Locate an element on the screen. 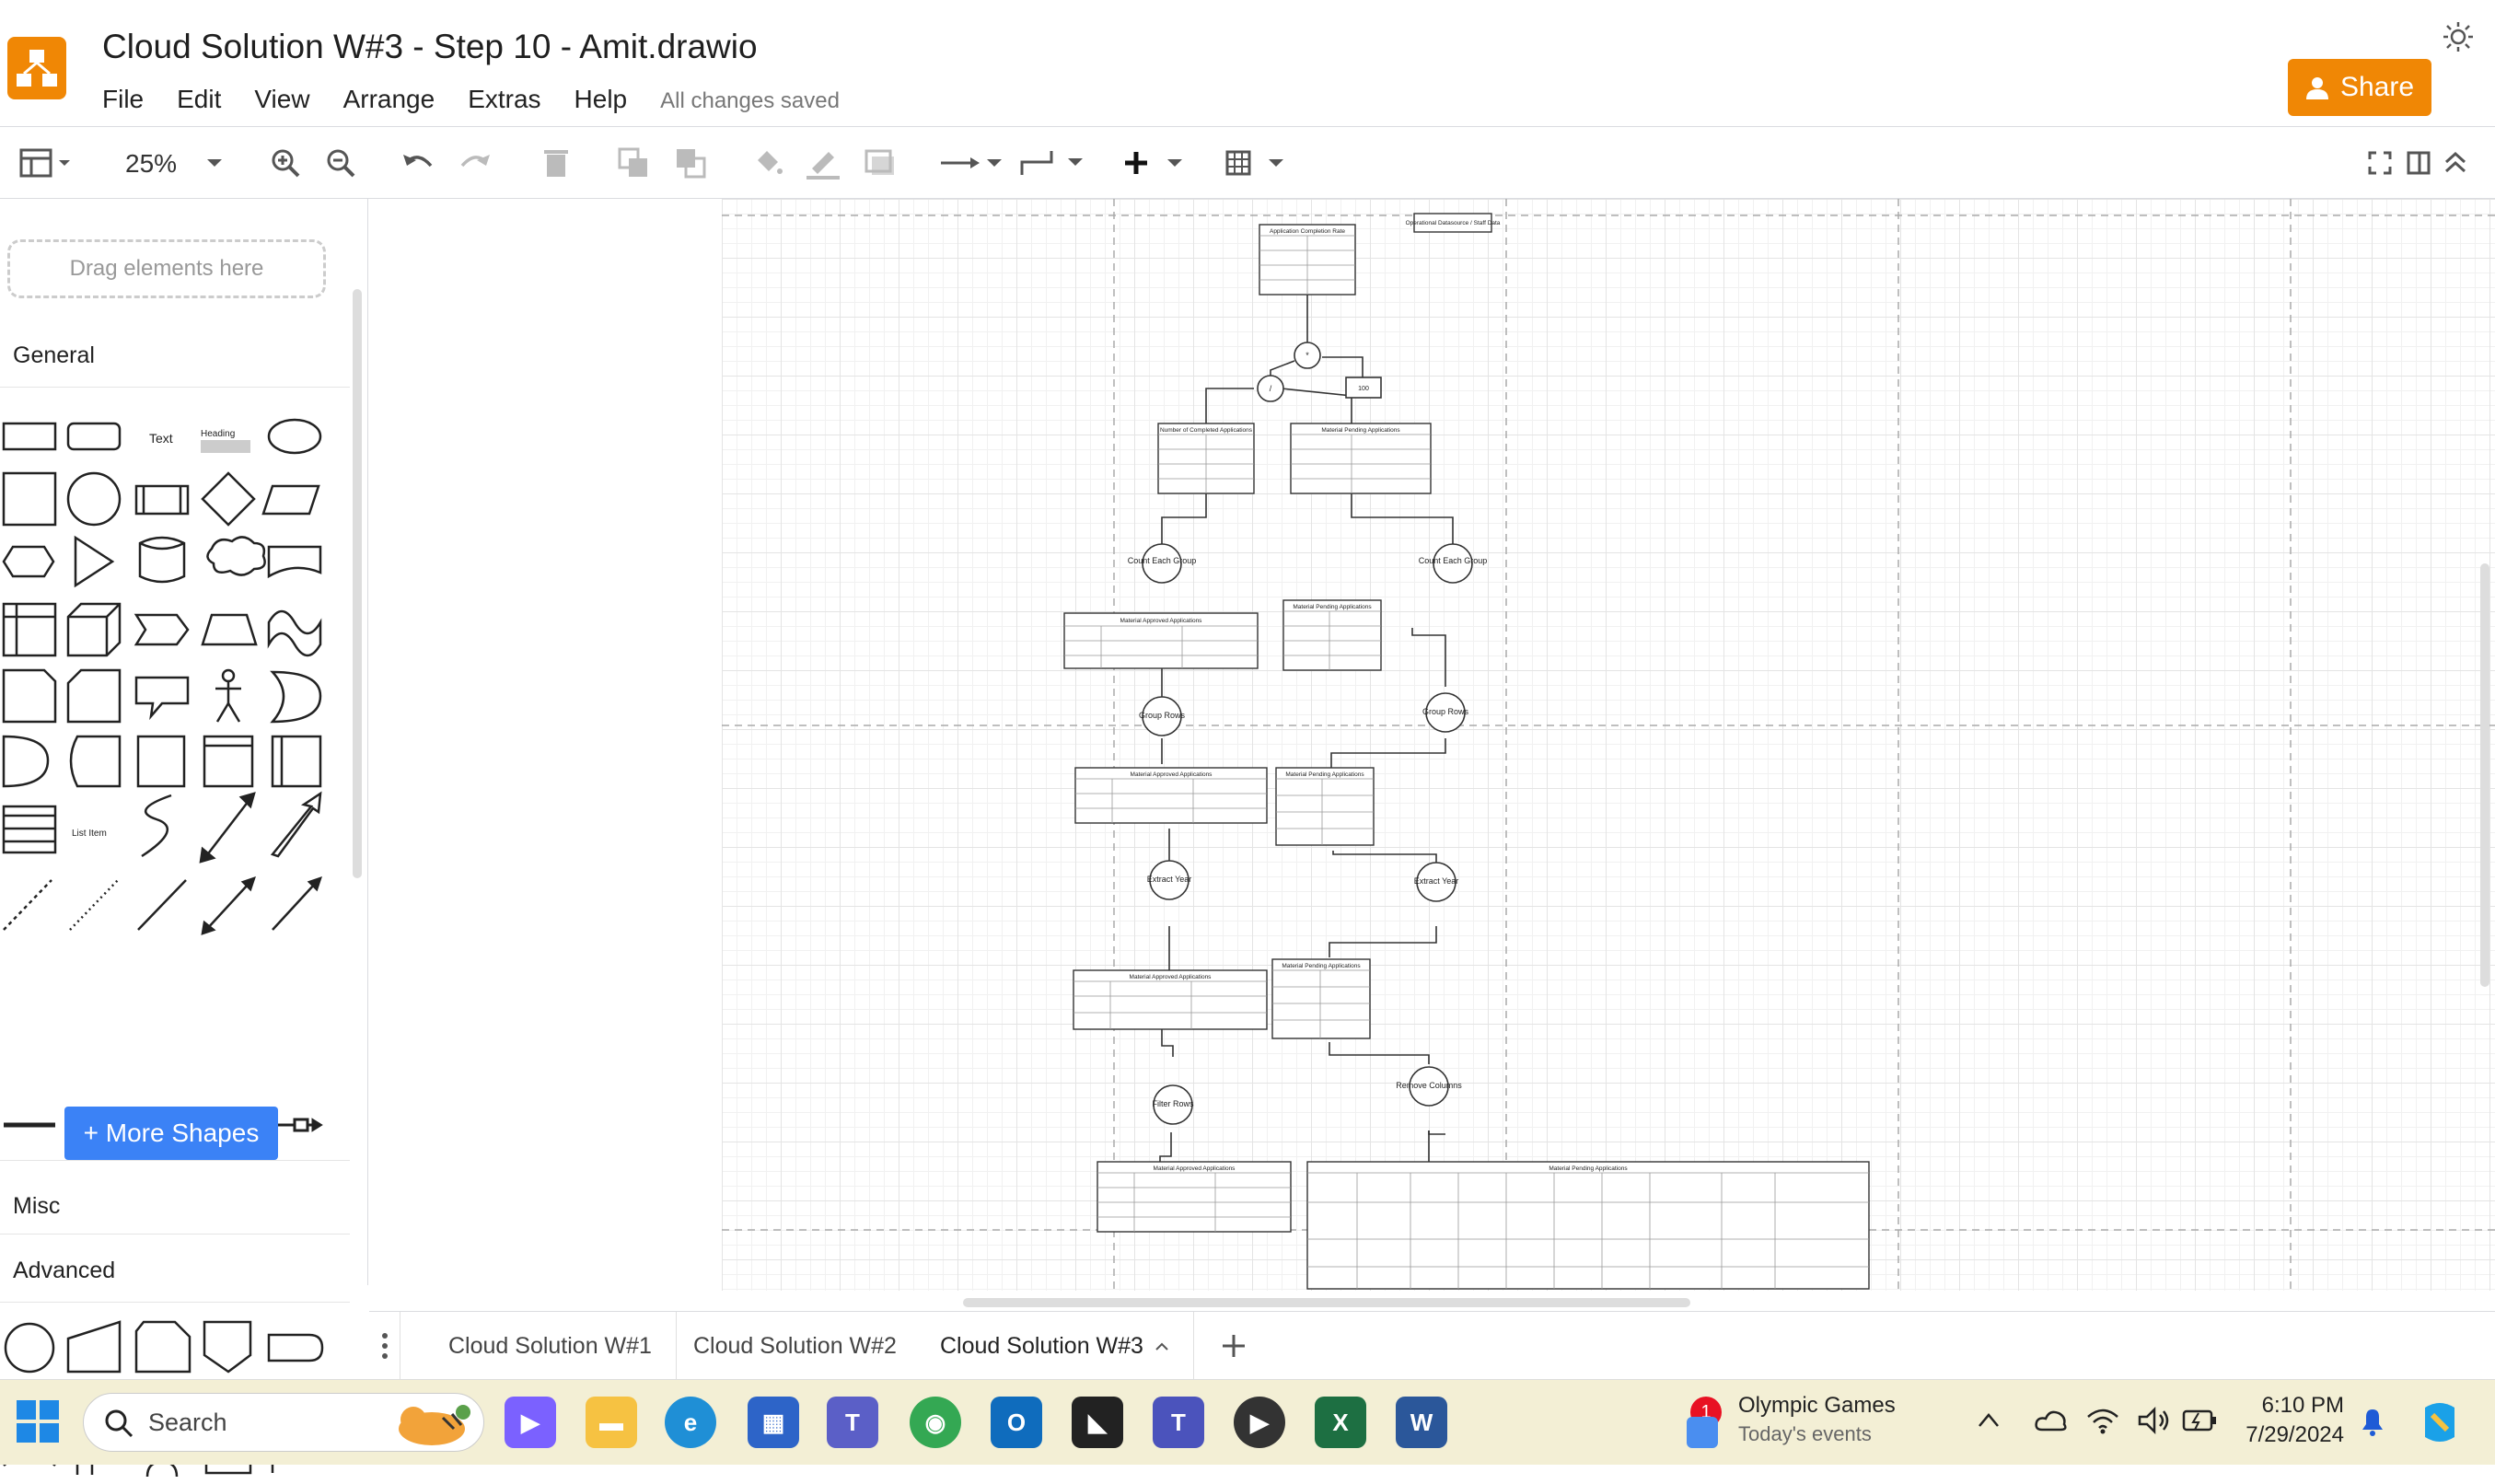 Image resolution: width=2495 pixels, height=1484 pixels. line-color-icon is located at coordinates (823, 163).